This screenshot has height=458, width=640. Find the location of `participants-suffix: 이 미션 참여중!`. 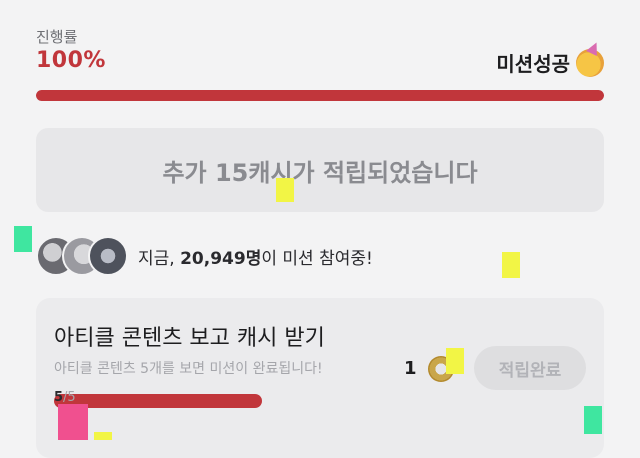

participants-suffix: 이 미션 참여중! is located at coordinates (317, 258).